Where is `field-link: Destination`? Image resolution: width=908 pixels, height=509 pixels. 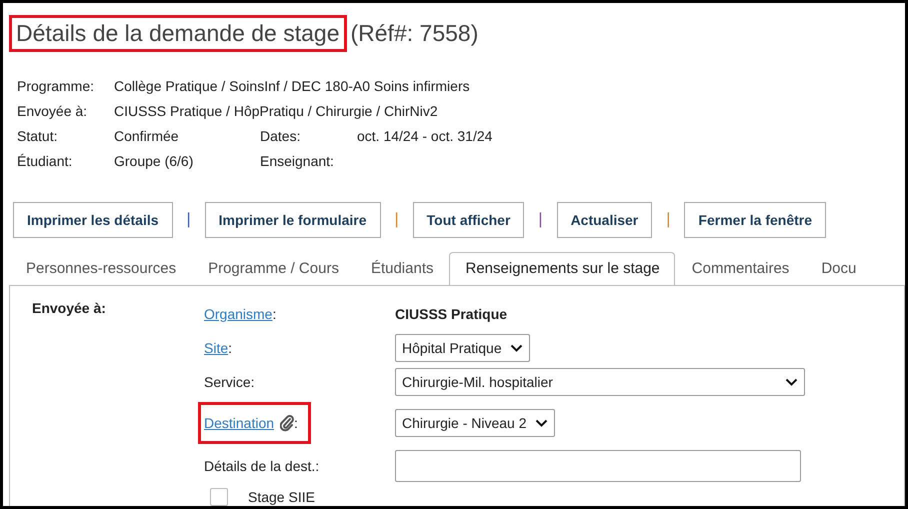 field-link: Destination is located at coordinates (239, 423).